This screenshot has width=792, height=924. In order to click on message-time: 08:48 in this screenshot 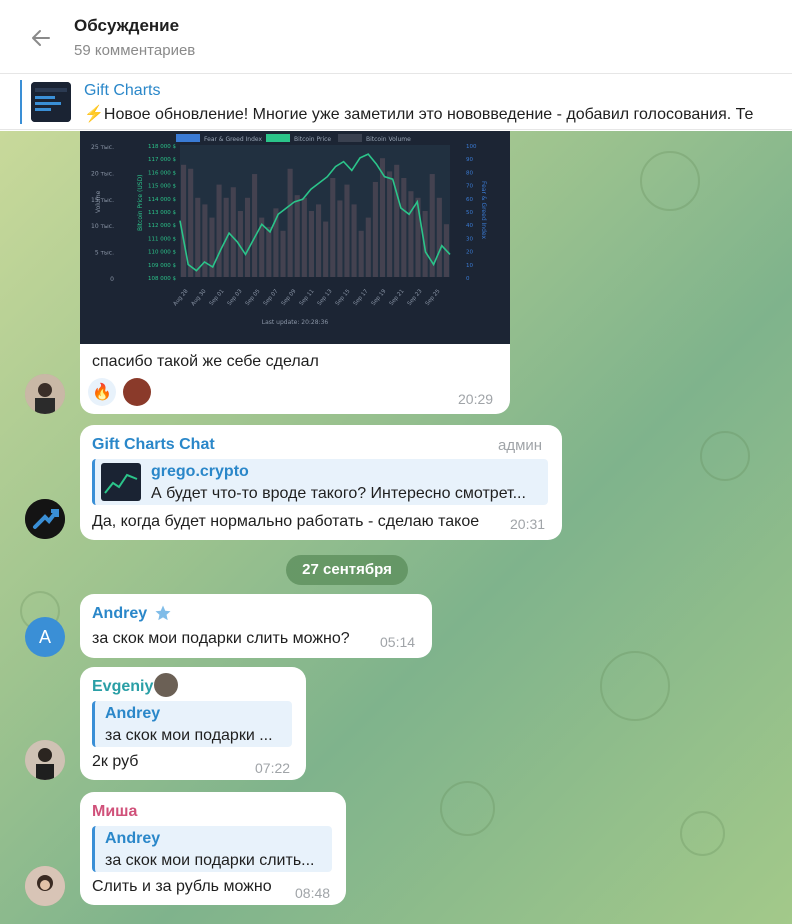, I will do `click(313, 893)`.